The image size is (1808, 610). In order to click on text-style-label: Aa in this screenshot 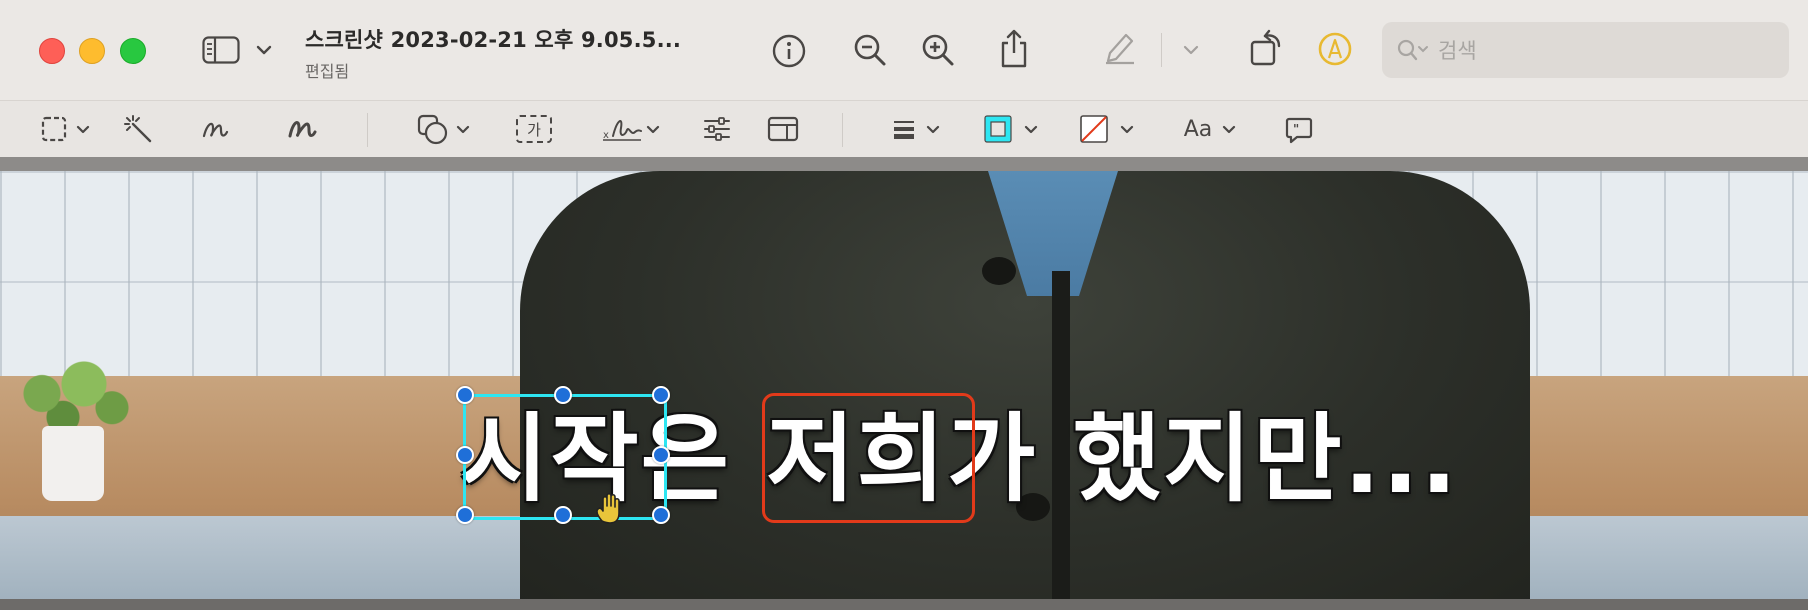, I will do `click(1198, 129)`.